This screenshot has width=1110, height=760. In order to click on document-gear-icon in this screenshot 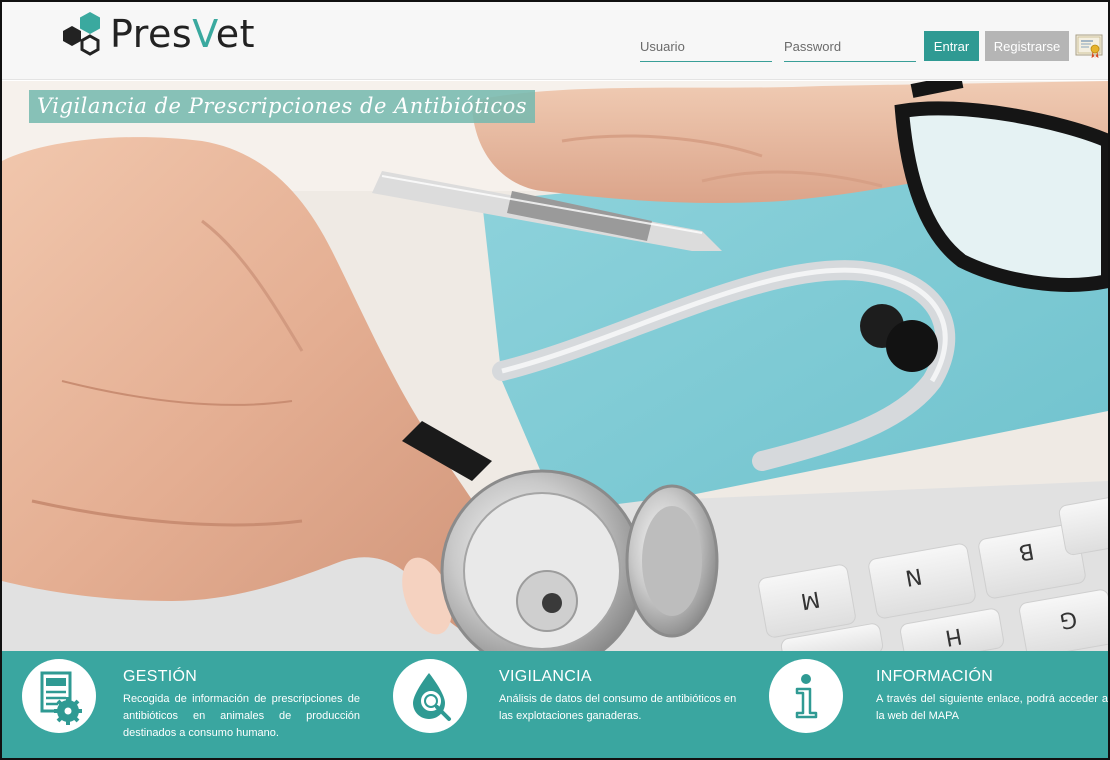, I will do `click(61, 698)`.